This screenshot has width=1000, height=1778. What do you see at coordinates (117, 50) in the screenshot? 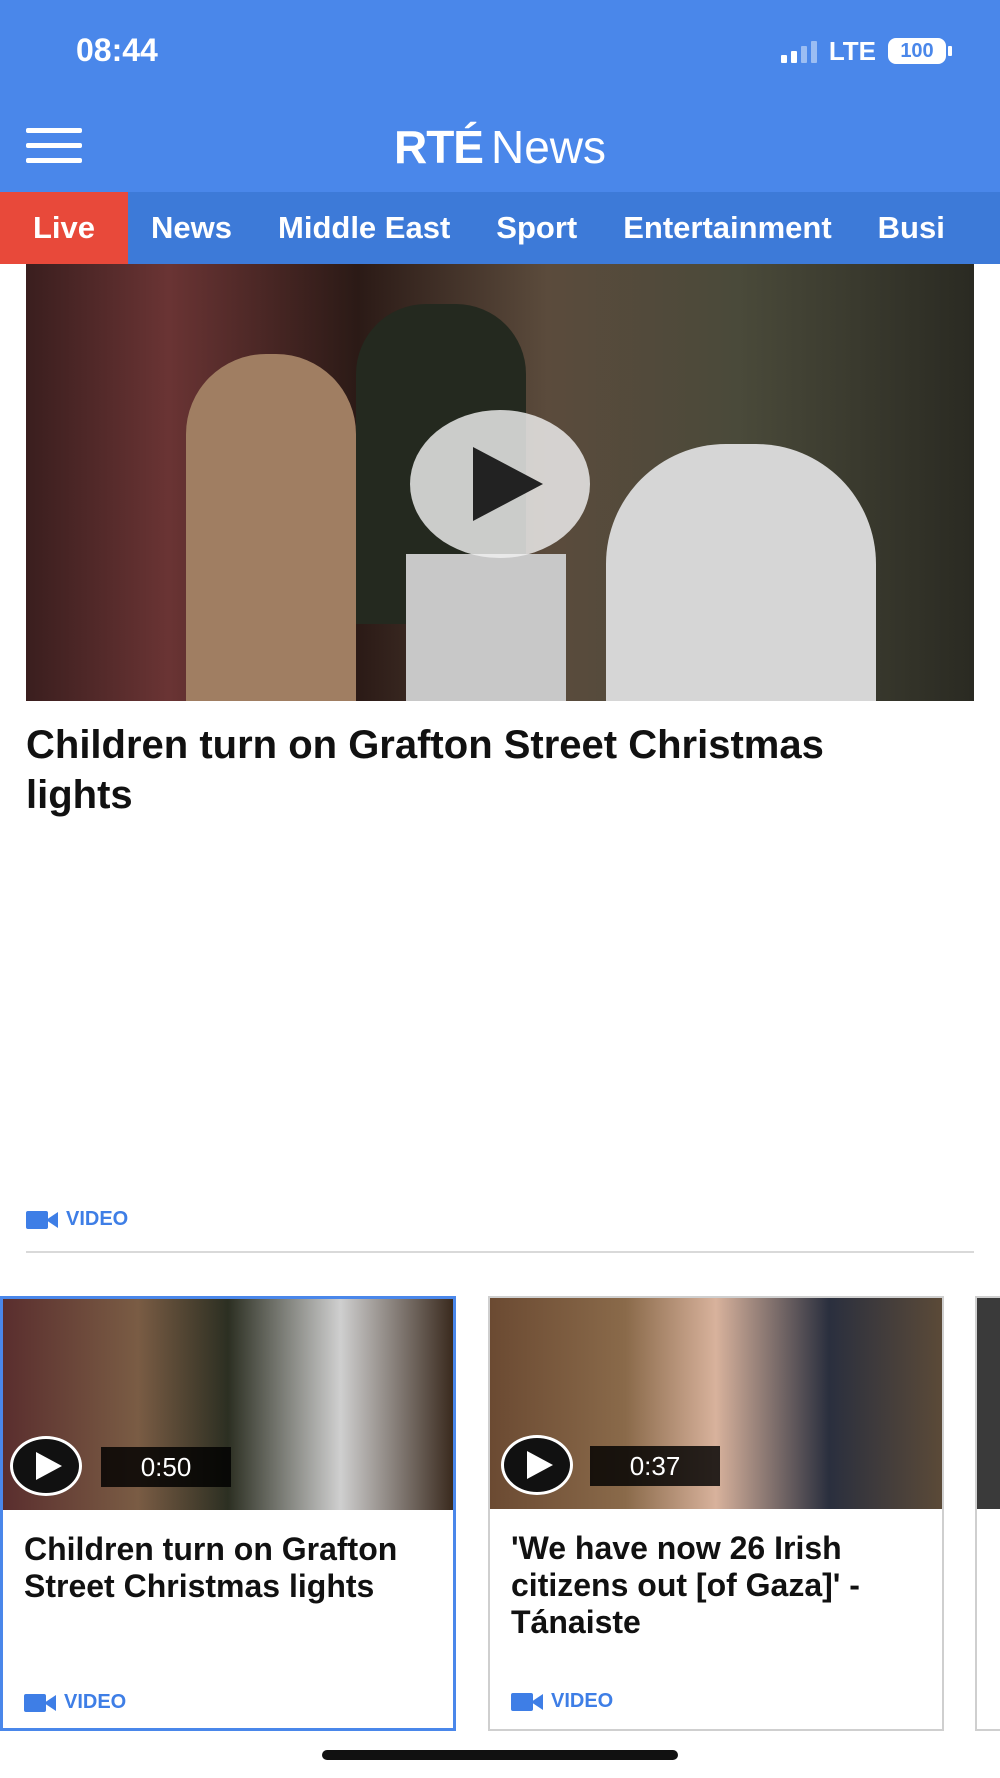
I see `status-time: 08:44` at bounding box center [117, 50].